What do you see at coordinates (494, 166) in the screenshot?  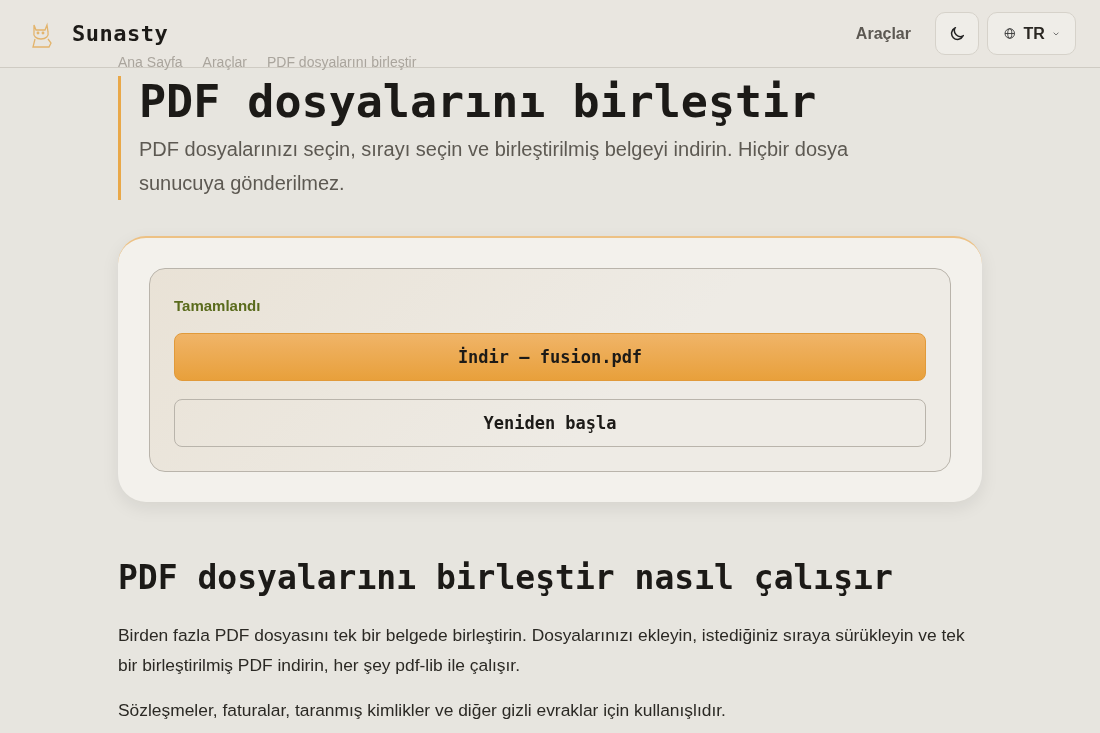 I see `page-subtitle: PDF dosyalarınızı seçin, sırayı seçin ve birleştirilmiş belgeyi indirin. Hiçbir dosya sunucuya gönderilmez.` at bounding box center [494, 166].